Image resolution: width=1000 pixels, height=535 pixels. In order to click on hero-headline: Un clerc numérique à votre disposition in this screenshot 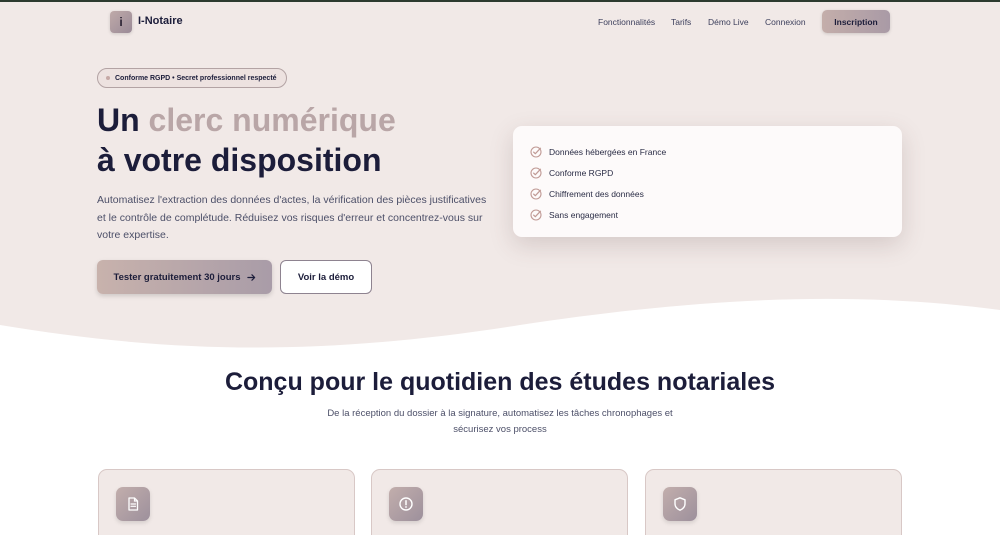, I will do `click(307, 140)`.